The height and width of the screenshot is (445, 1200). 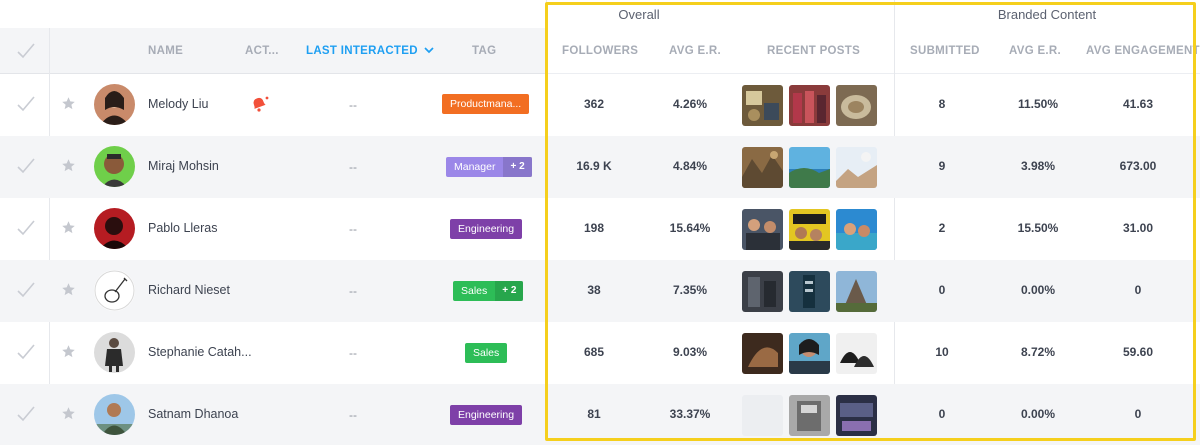 I want to click on column-header-recent-posts: RECENT POSTS, so click(x=813, y=51).